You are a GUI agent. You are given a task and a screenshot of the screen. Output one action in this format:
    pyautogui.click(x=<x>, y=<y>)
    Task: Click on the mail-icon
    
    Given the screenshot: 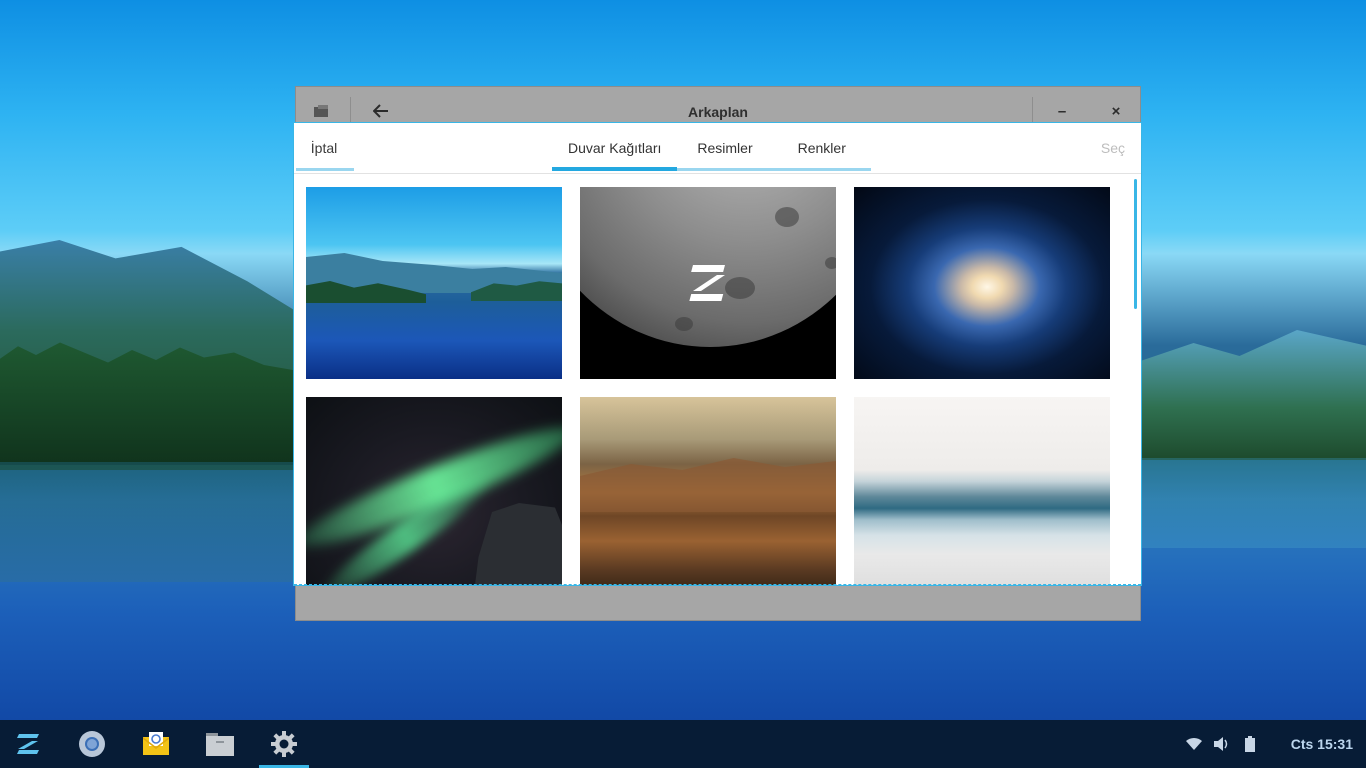 What is the action you would take?
    pyautogui.click(x=156, y=744)
    